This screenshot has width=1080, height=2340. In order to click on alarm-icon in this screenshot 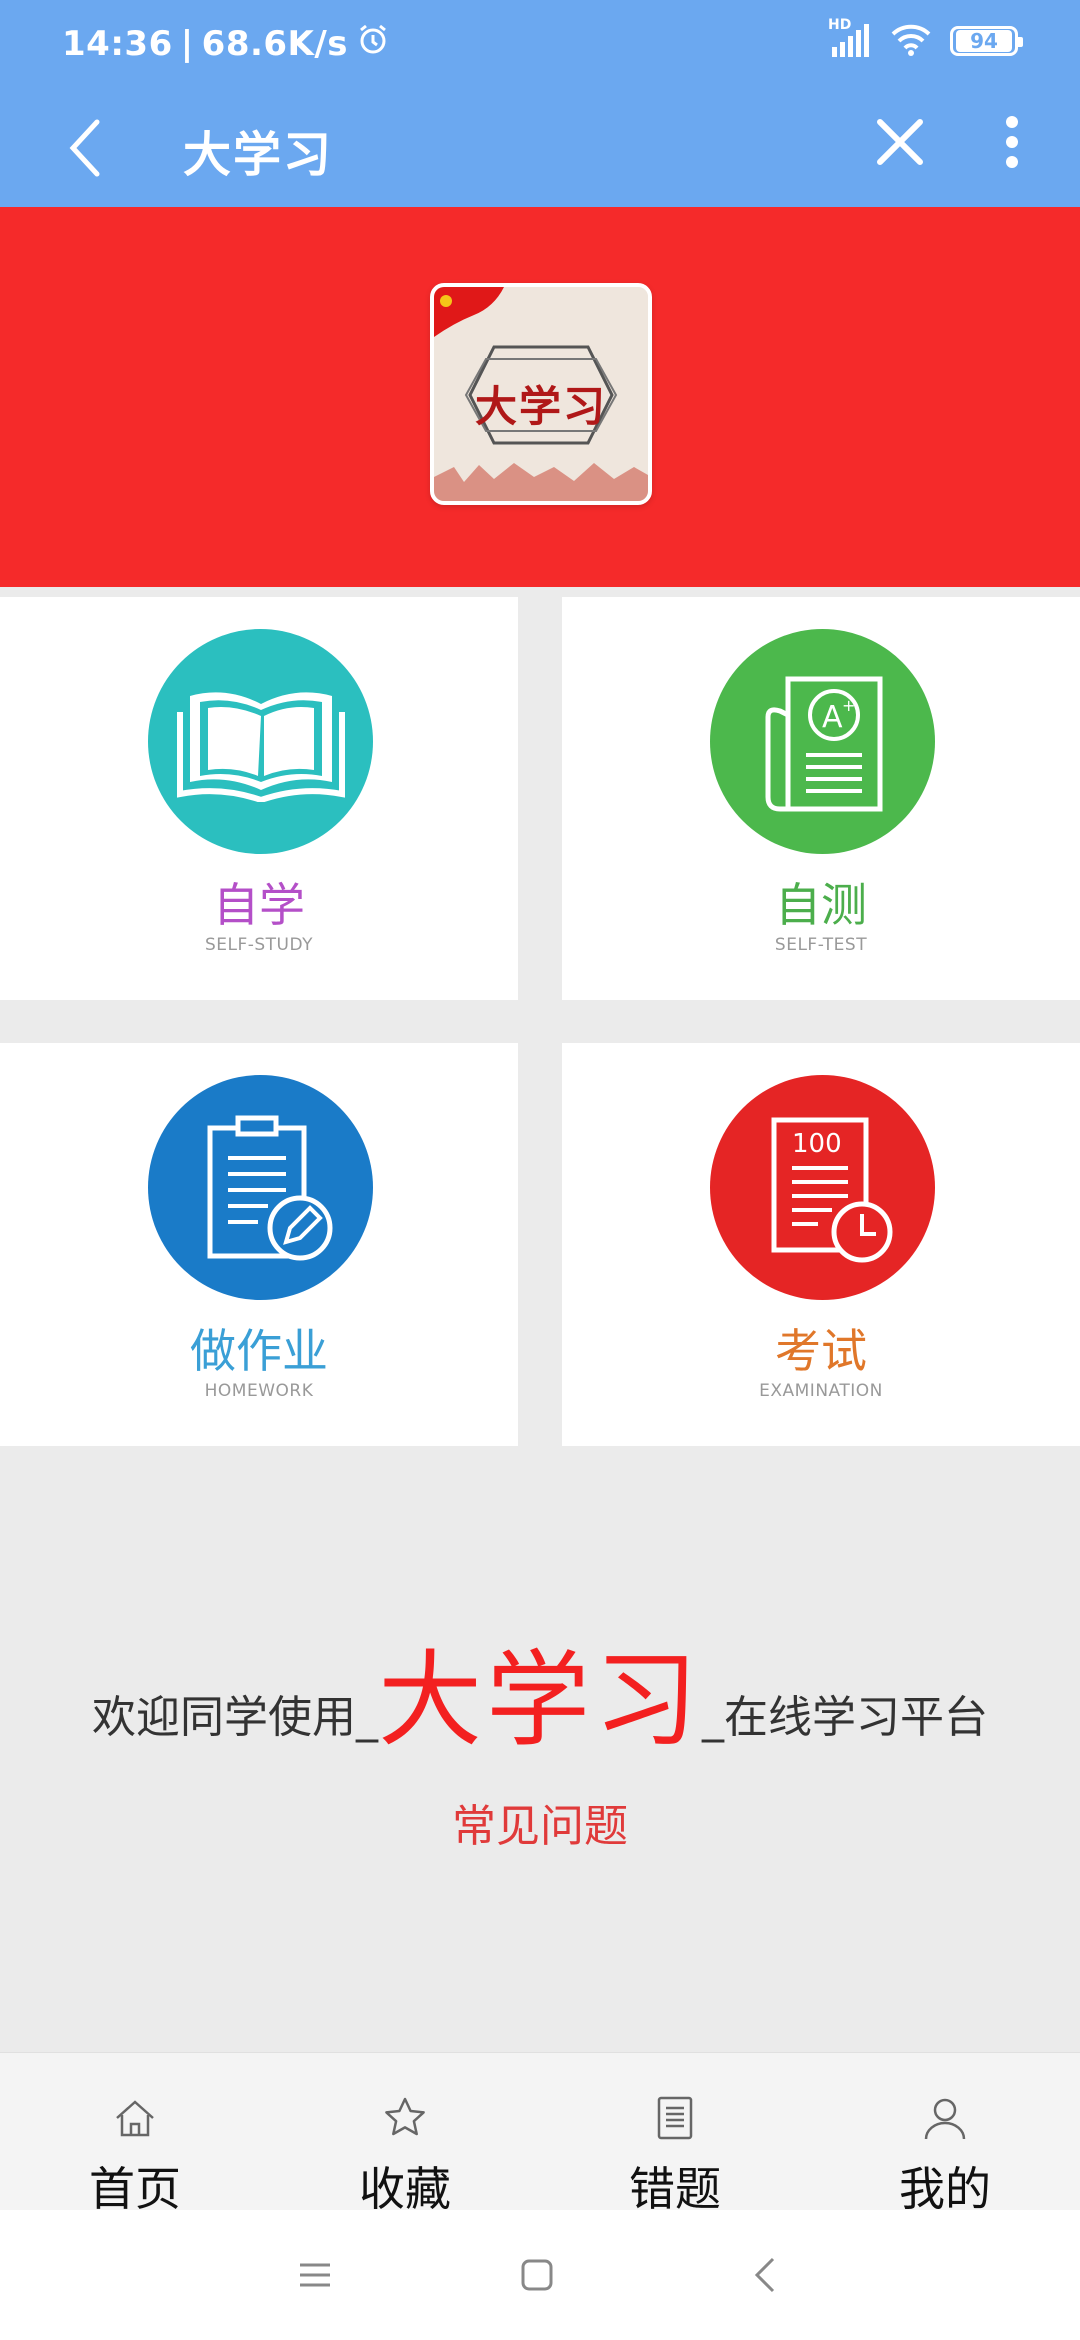, I will do `click(373, 43)`.